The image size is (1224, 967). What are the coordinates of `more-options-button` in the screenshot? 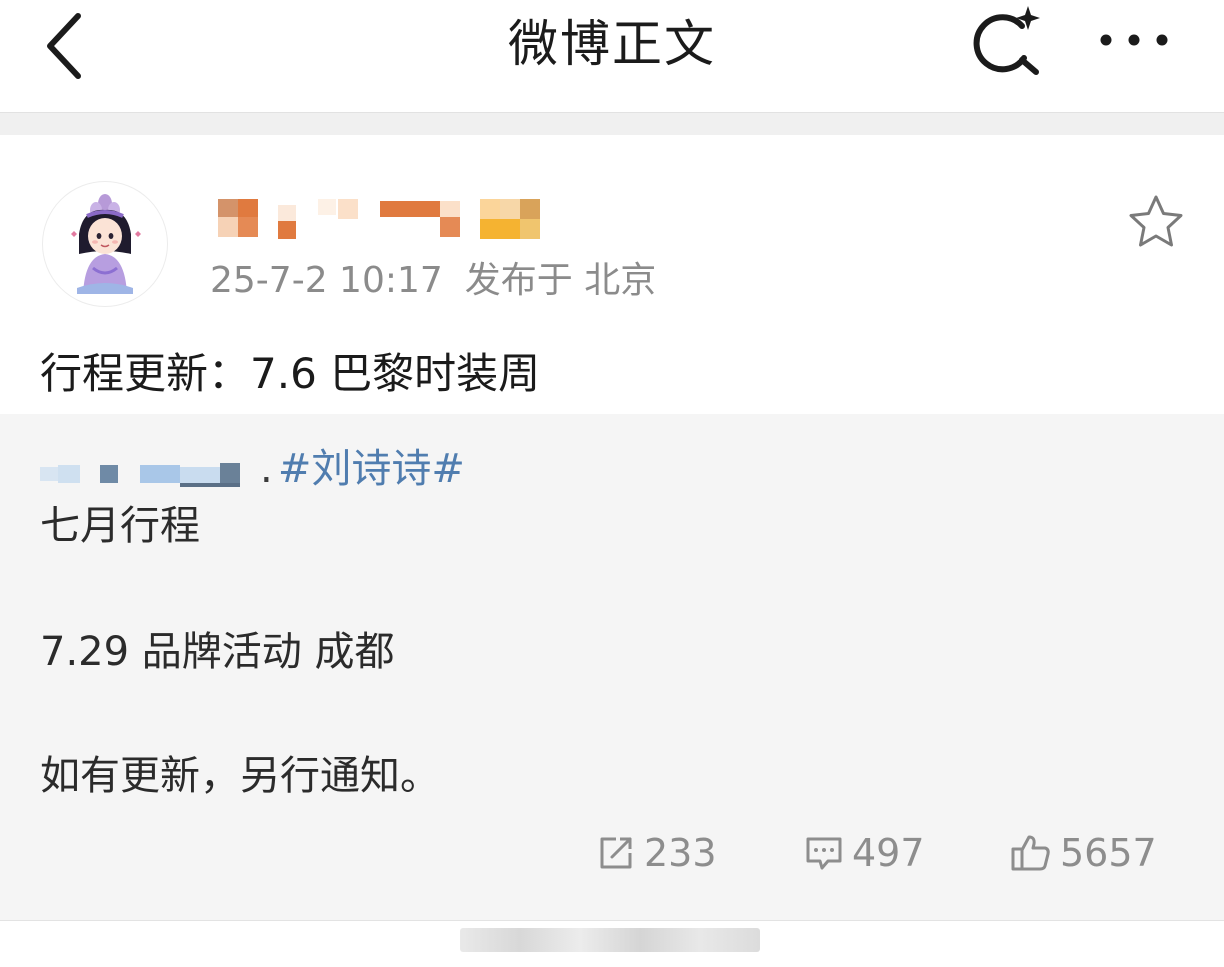 It's located at (1136, 40).